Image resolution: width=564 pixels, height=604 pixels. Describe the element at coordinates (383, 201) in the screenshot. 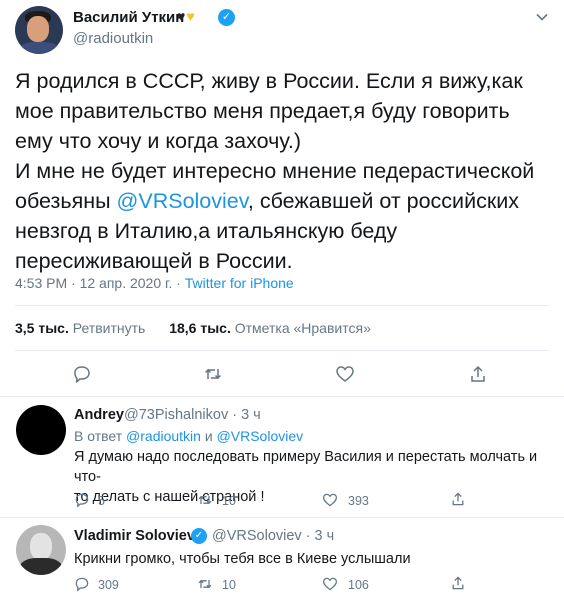

I see `tweet-text-fragment: , сбежавшей от российских` at that location.